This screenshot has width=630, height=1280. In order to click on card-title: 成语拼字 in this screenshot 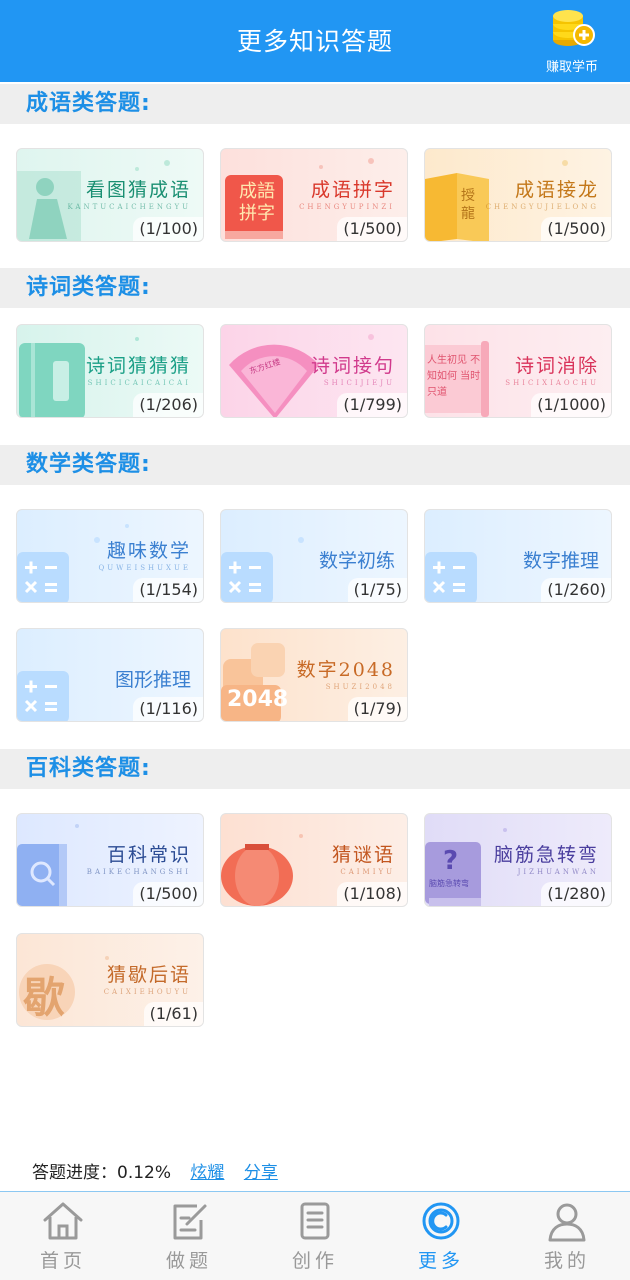, I will do `click(352, 190)`.